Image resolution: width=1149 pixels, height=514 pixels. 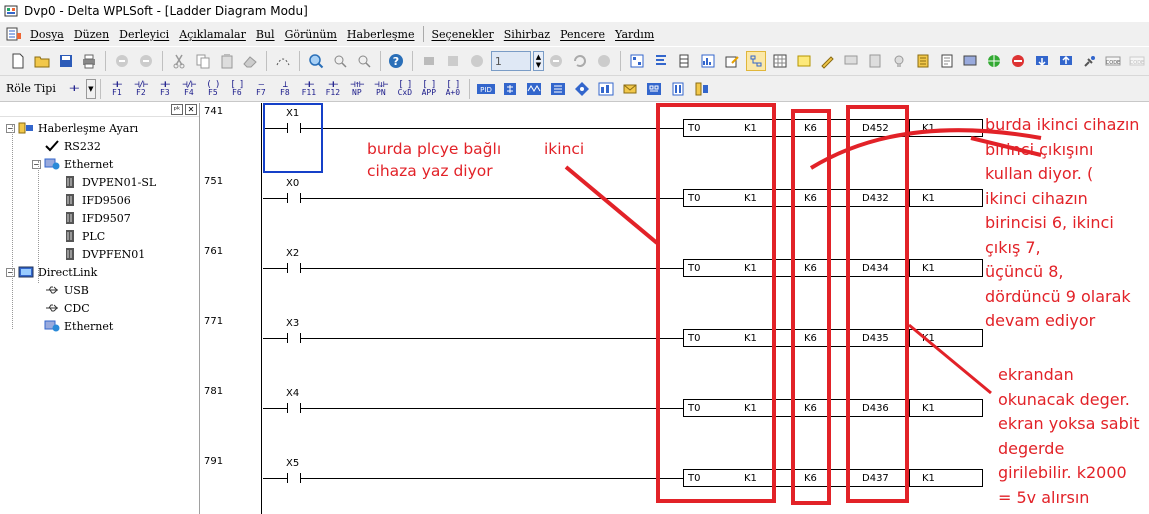 What do you see at coordinates (74, 89) in the screenshot?
I see `relay-contact-icon: ⊣⊢` at bounding box center [74, 89].